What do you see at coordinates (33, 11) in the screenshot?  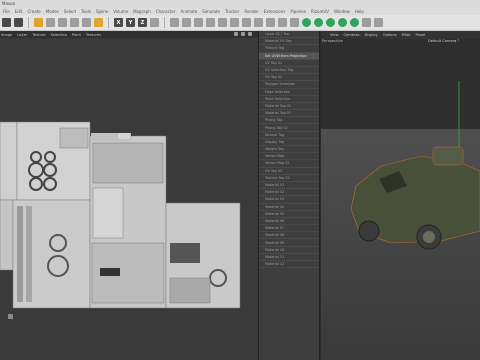 I see `menu-item: Create` at bounding box center [33, 11].